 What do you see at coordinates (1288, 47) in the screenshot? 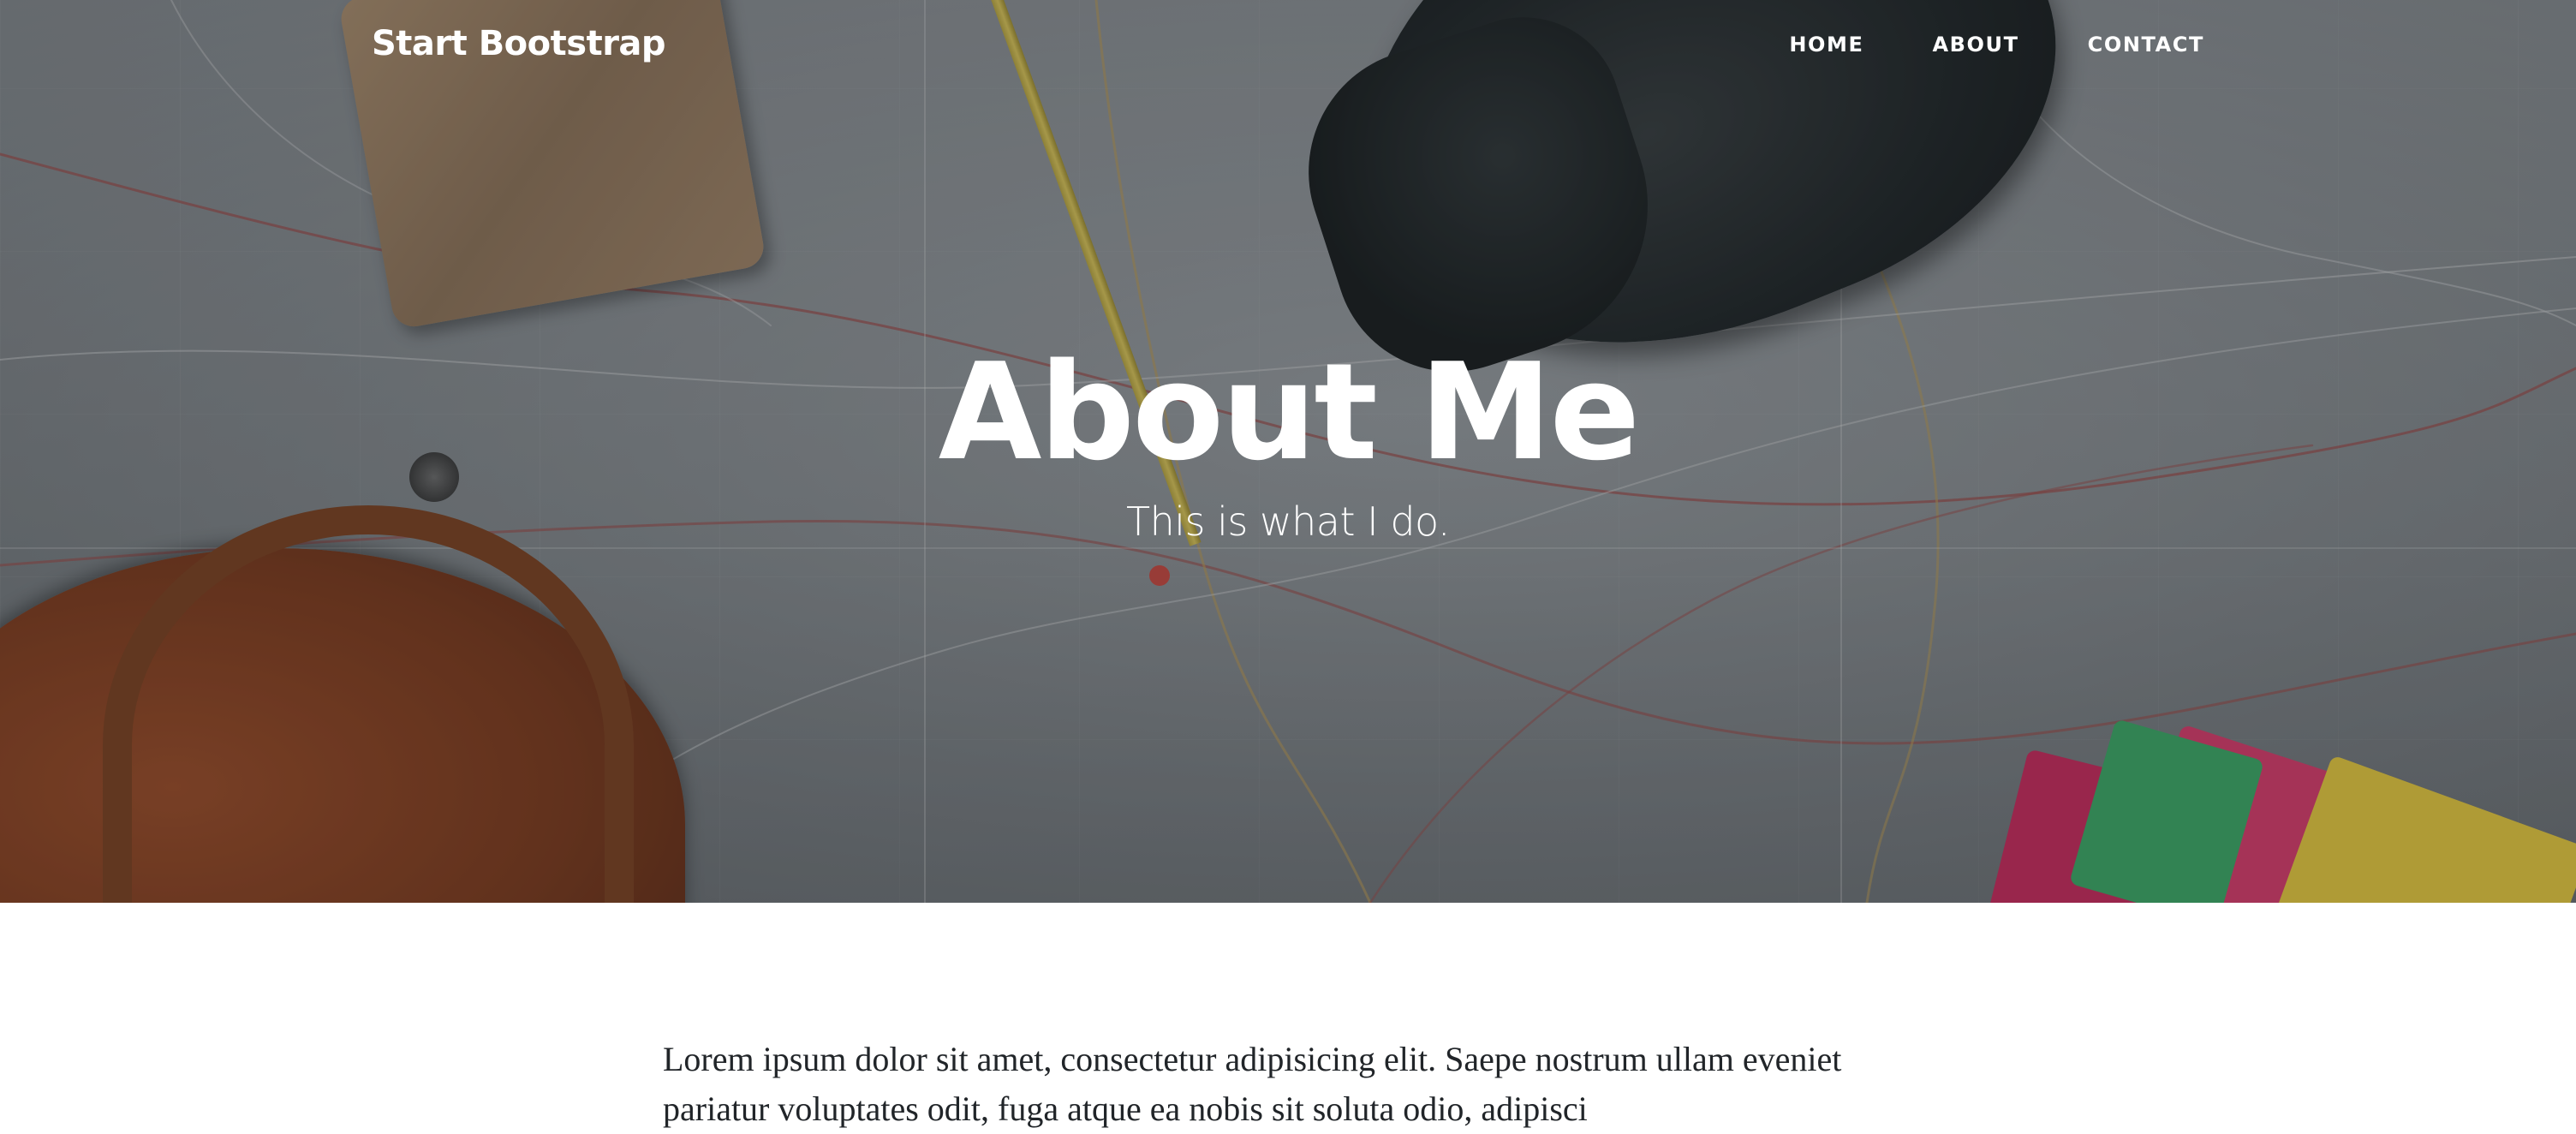
I see `navbar: Start Bootstrap HOME ABOUT CONTACT` at bounding box center [1288, 47].